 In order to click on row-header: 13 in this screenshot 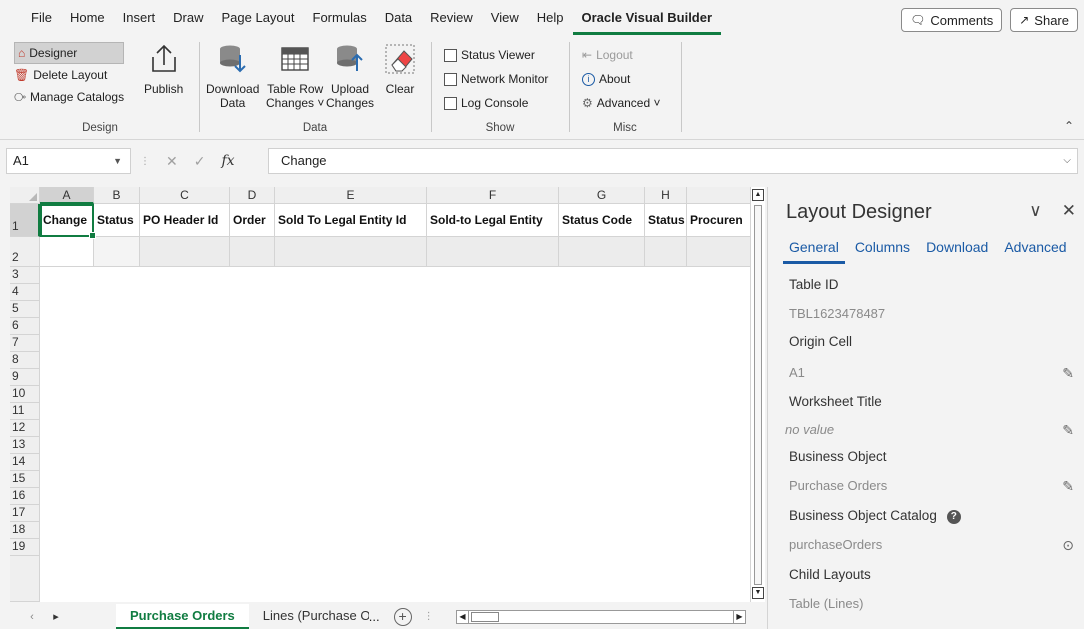, I will do `click(25, 445)`.